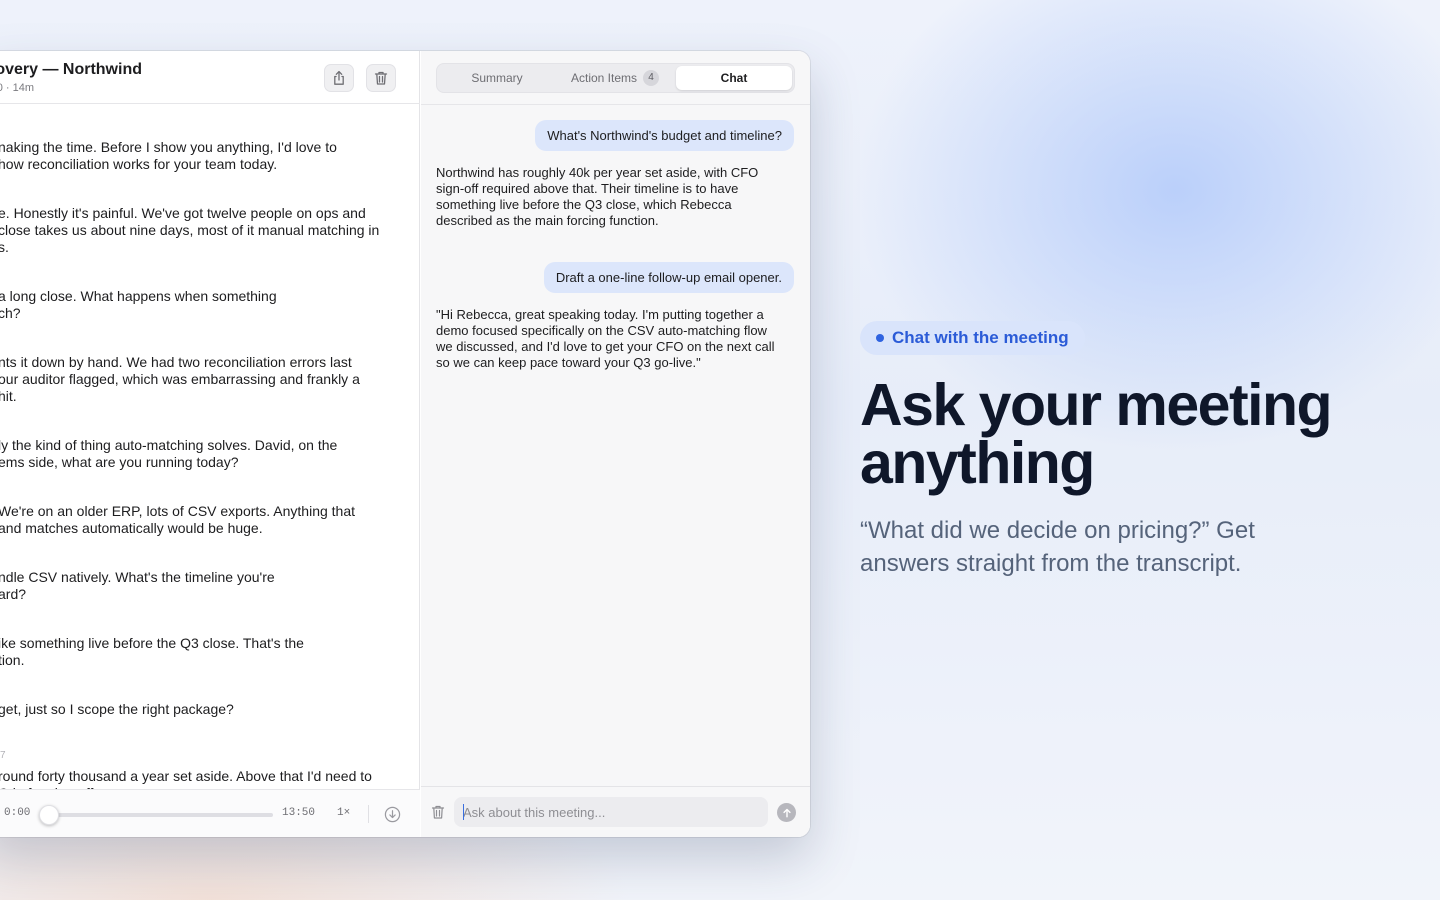  What do you see at coordinates (119, 462) in the screenshot?
I see `transcript-line: ems side, what are you running today?` at bounding box center [119, 462].